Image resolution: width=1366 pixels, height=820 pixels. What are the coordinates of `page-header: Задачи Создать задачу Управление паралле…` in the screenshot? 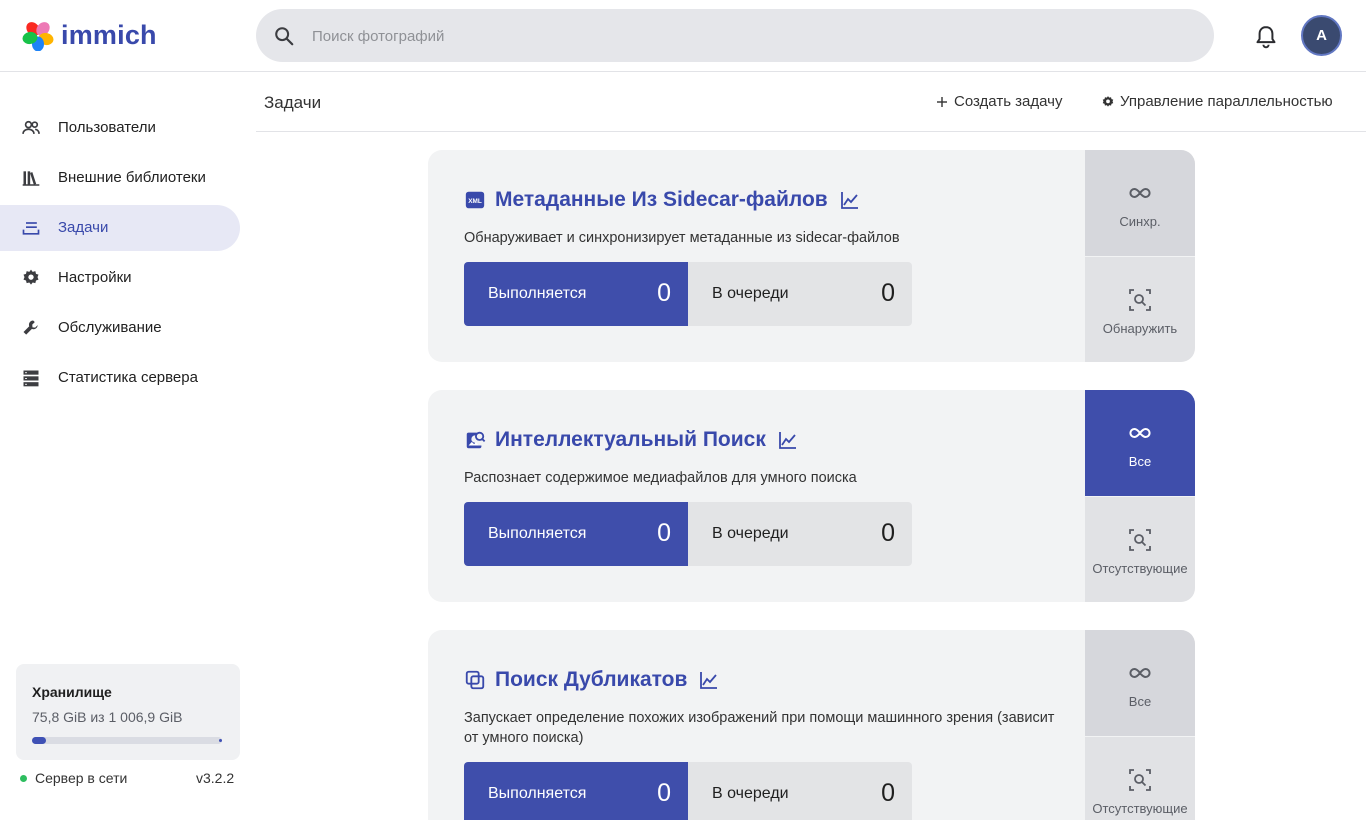 It's located at (811, 102).